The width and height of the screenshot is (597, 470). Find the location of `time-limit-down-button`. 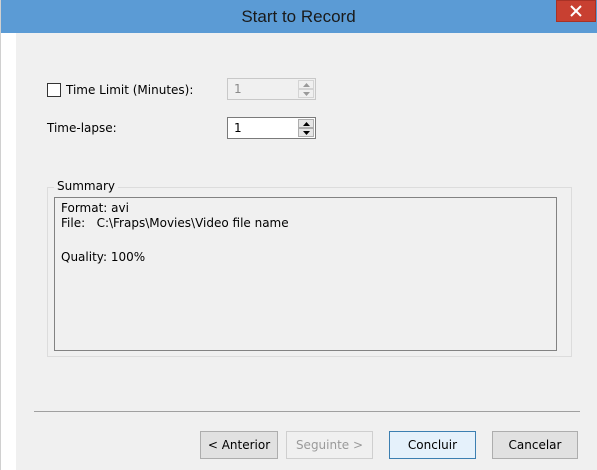

time-limit-down-button is located at coordinates (306, 93).